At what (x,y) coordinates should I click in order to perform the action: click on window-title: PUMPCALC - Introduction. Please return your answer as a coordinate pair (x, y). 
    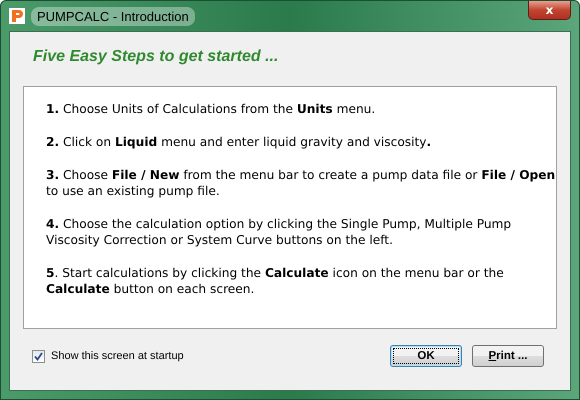
    Looking at the image, I should click on (113, 16).